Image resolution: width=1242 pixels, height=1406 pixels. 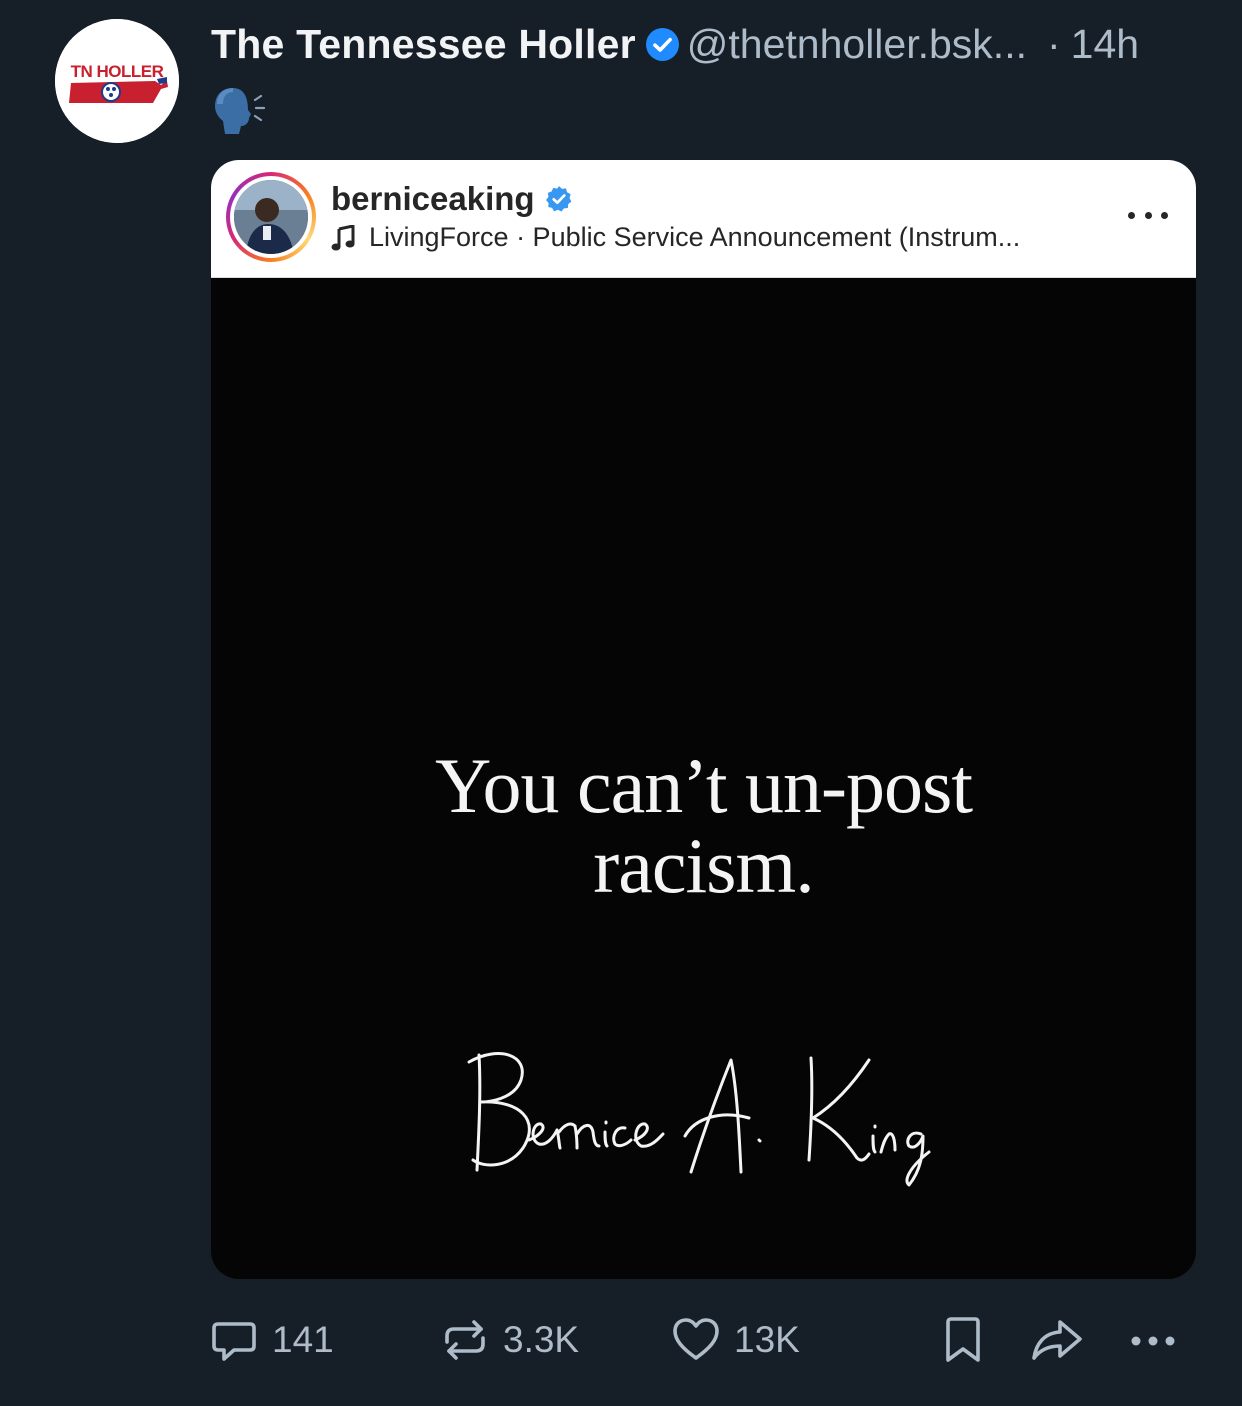 I want to click on heart-icon, so click(x=696, y=1339).